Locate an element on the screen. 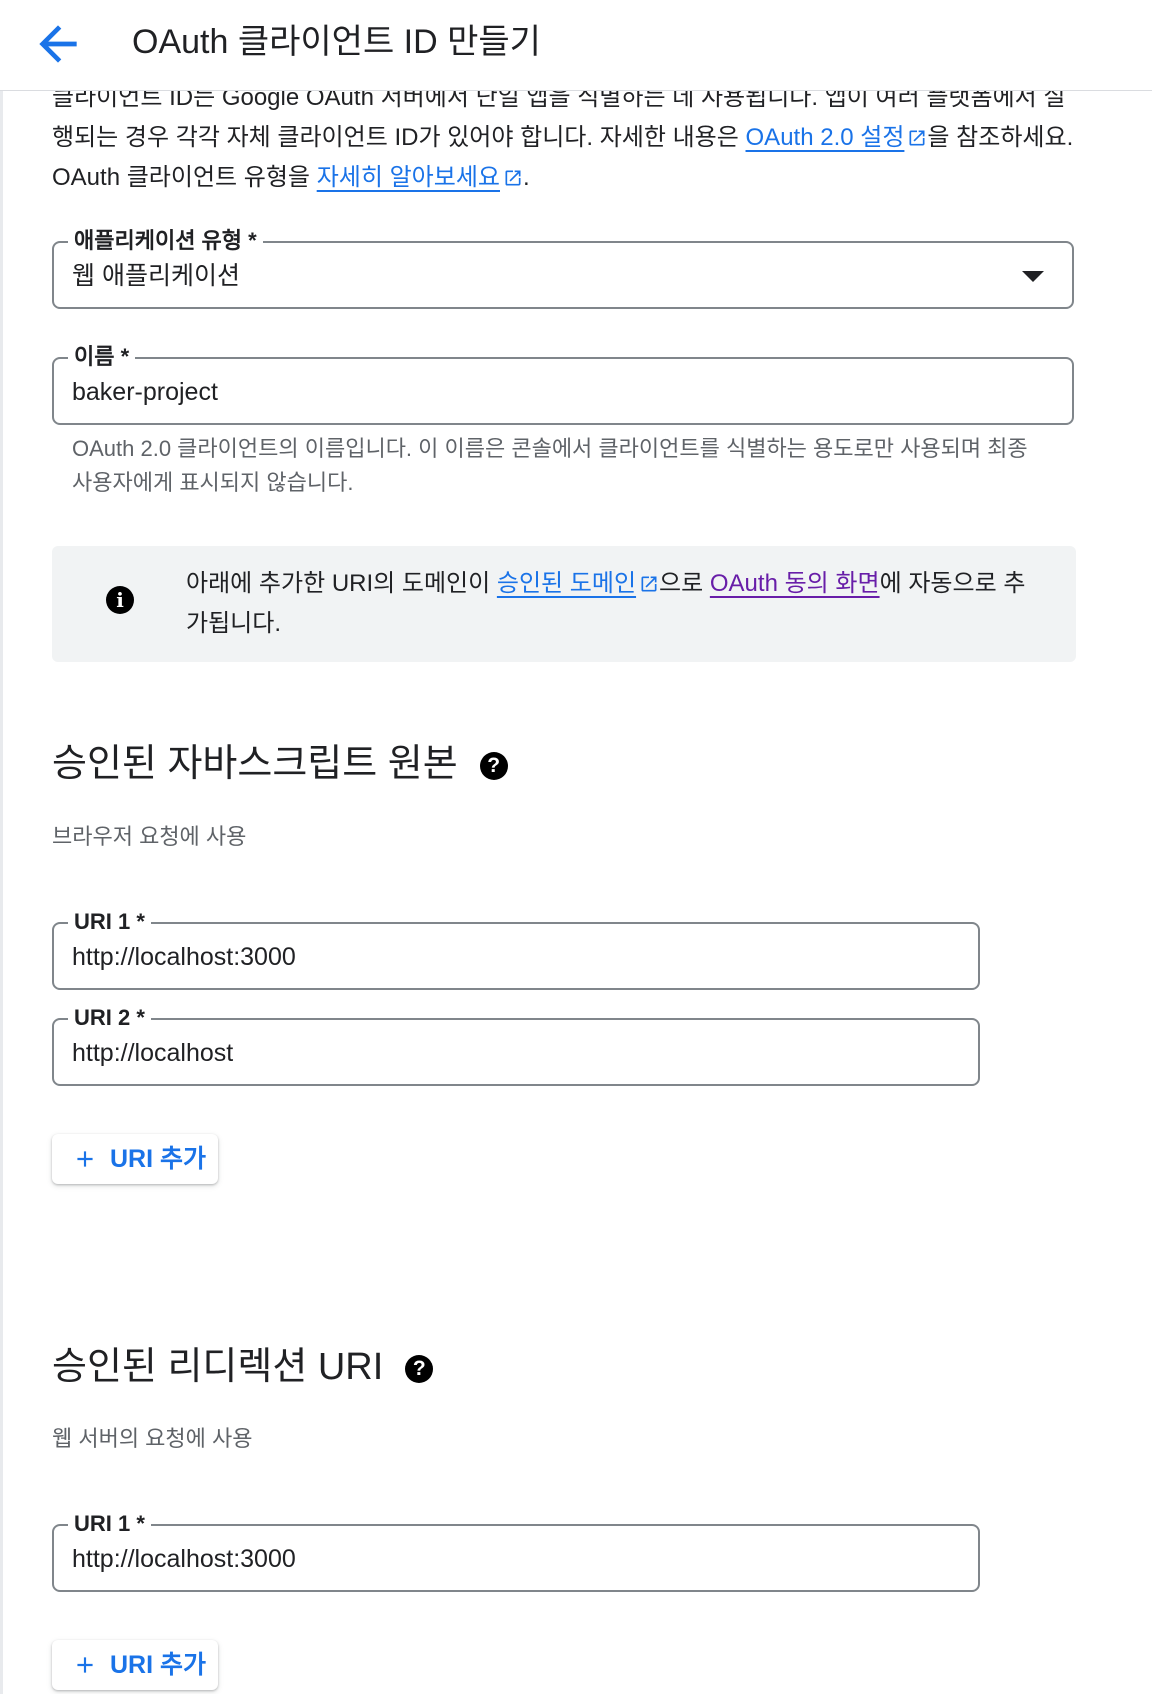  name-input is located at coordinates (542, 392).